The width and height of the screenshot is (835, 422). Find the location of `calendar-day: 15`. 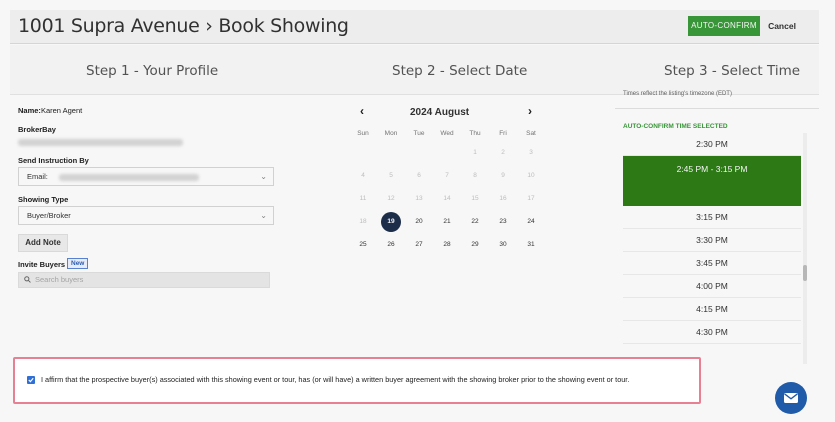

calendar-day: 15 is located at coordinates (475, 198).